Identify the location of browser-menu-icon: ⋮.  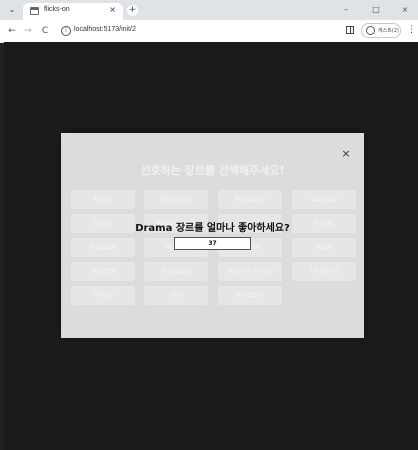
(411, 30).